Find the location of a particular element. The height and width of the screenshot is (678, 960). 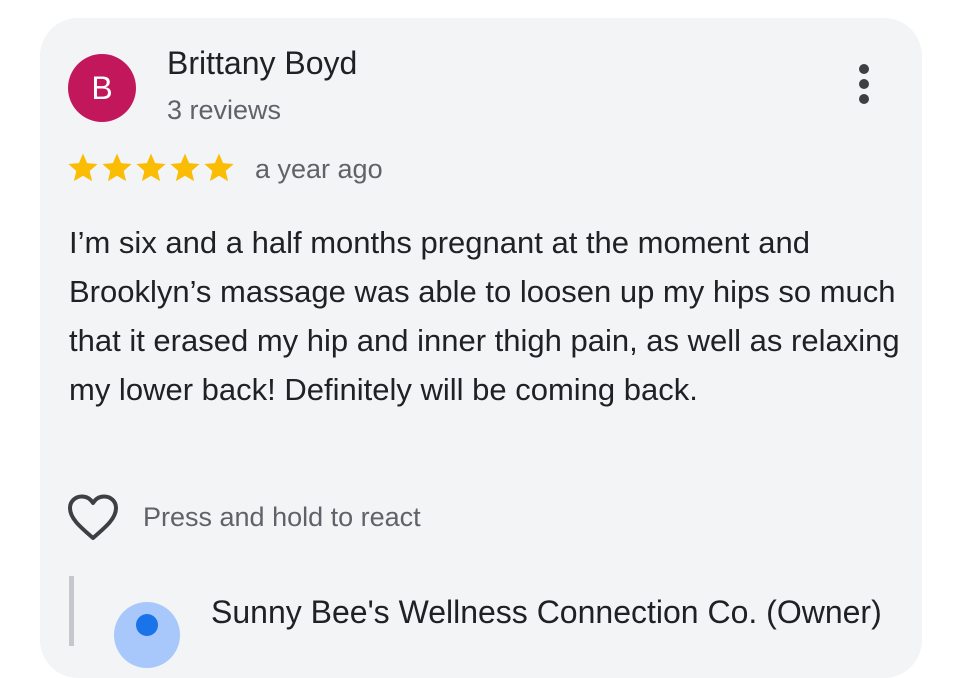

more-options-button is located at coordinates (864, 87).